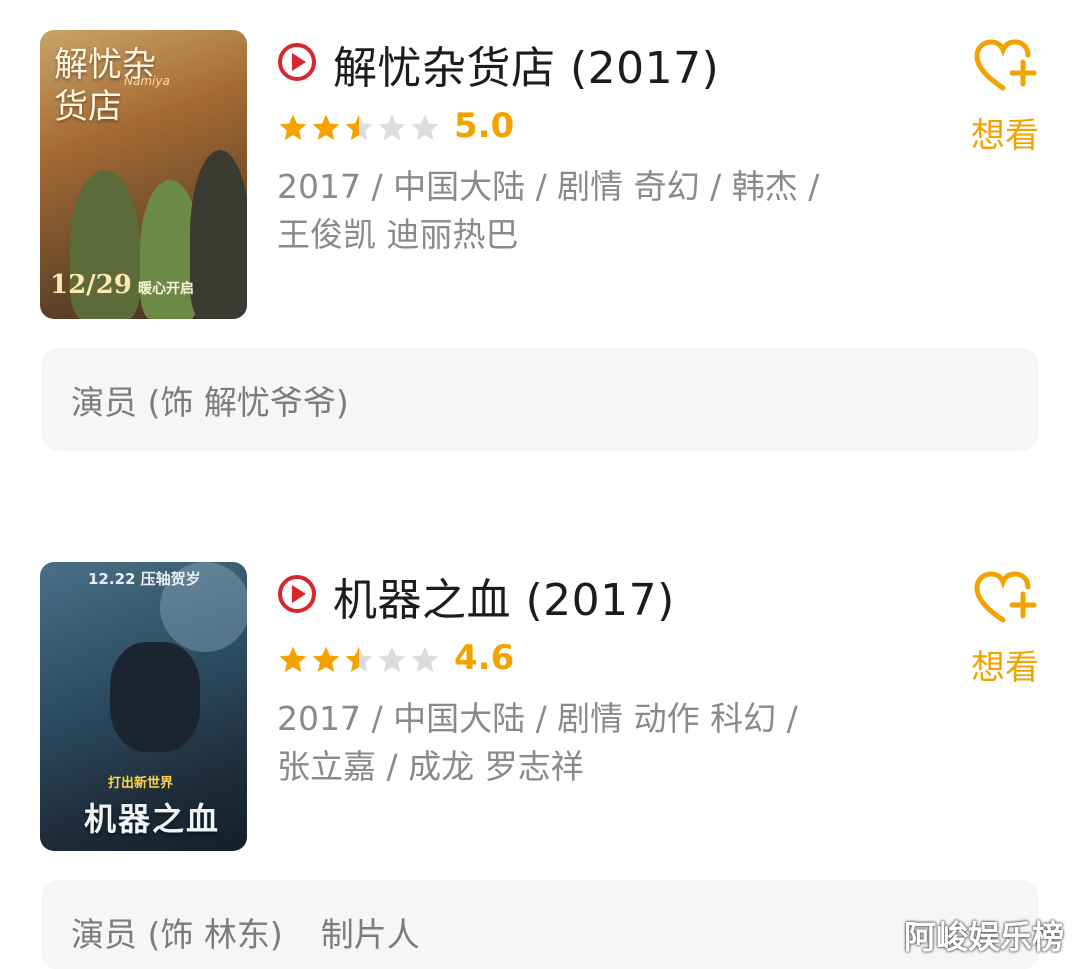  I want to click on poster-date: 12/29, so click(91, 285).